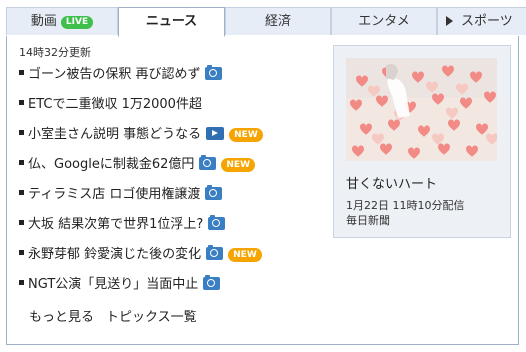  I want to click on tab-economy-label: 経済, so click(277, 21).